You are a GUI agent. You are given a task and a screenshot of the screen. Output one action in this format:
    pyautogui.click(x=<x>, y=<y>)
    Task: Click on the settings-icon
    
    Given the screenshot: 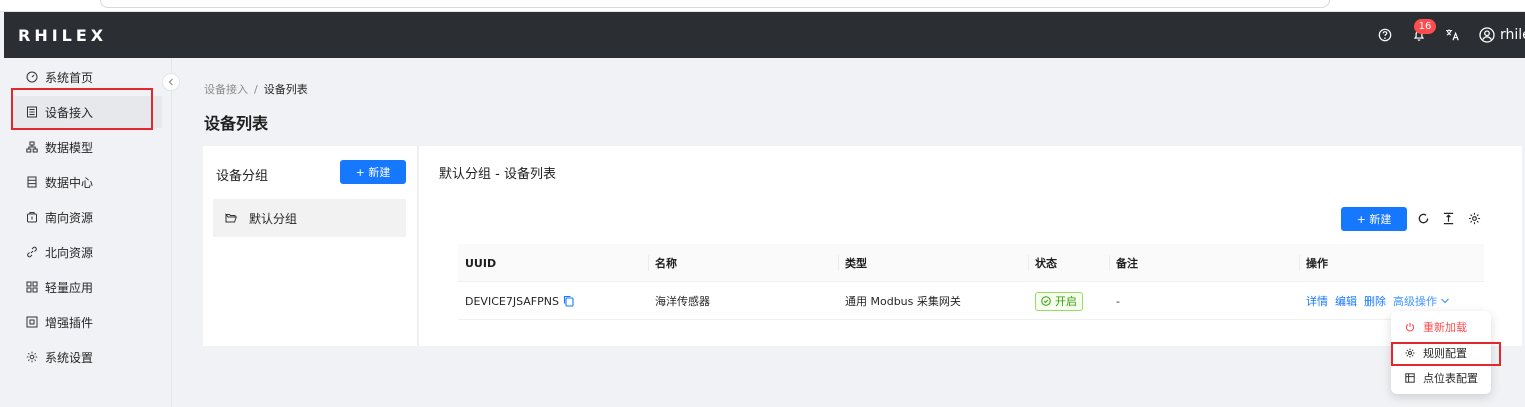 What is the action you would take?
    pyautogui.click(x=32, y=357)
    